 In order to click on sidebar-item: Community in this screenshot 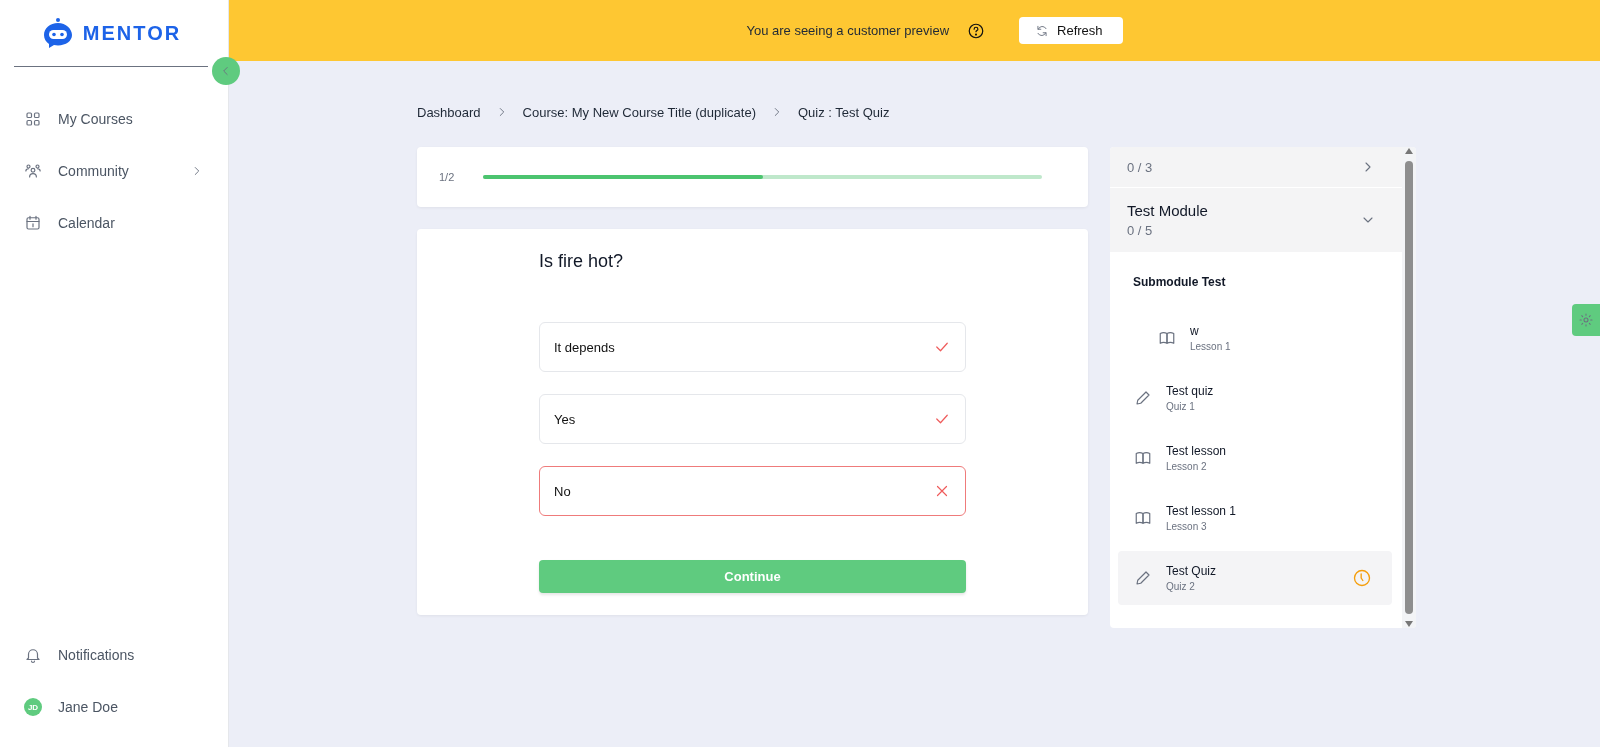, I will do `click(114, 171)`.